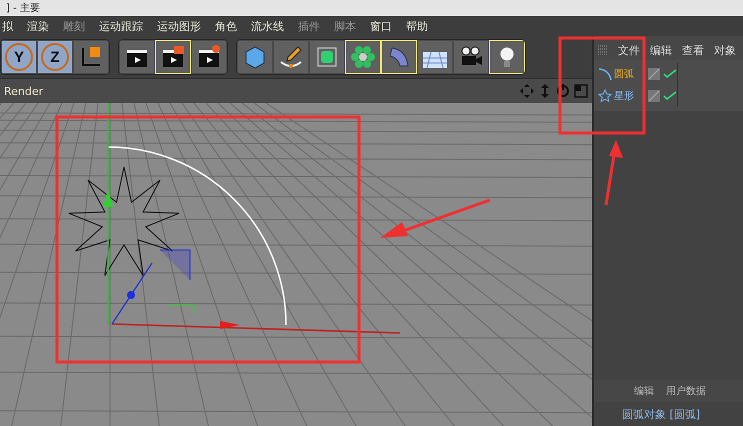  Describe the element at coordinates (55, 57) in the screenshot. I see `axis-lock-button: Z` at that location.